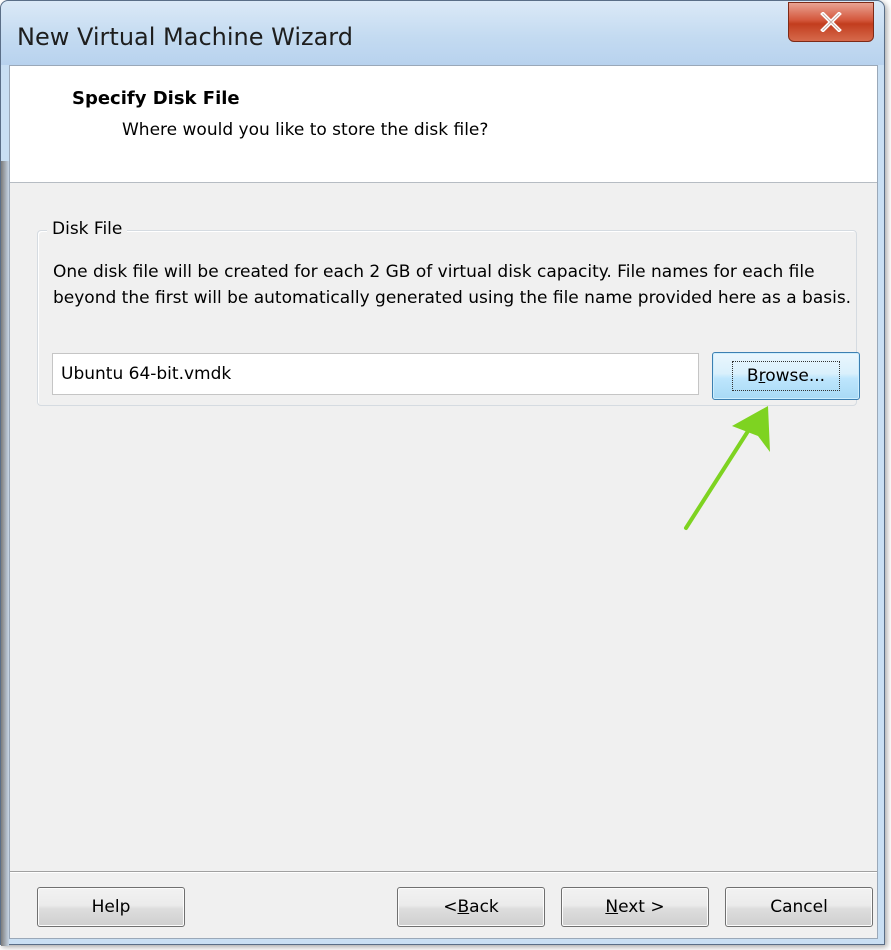 Image resolution: width=891 pixels, height=950 pixels. What do you see at coordinates (635, 907) in the screenshot?
I see `next-button: Next >` at bounding box center [635, 907].